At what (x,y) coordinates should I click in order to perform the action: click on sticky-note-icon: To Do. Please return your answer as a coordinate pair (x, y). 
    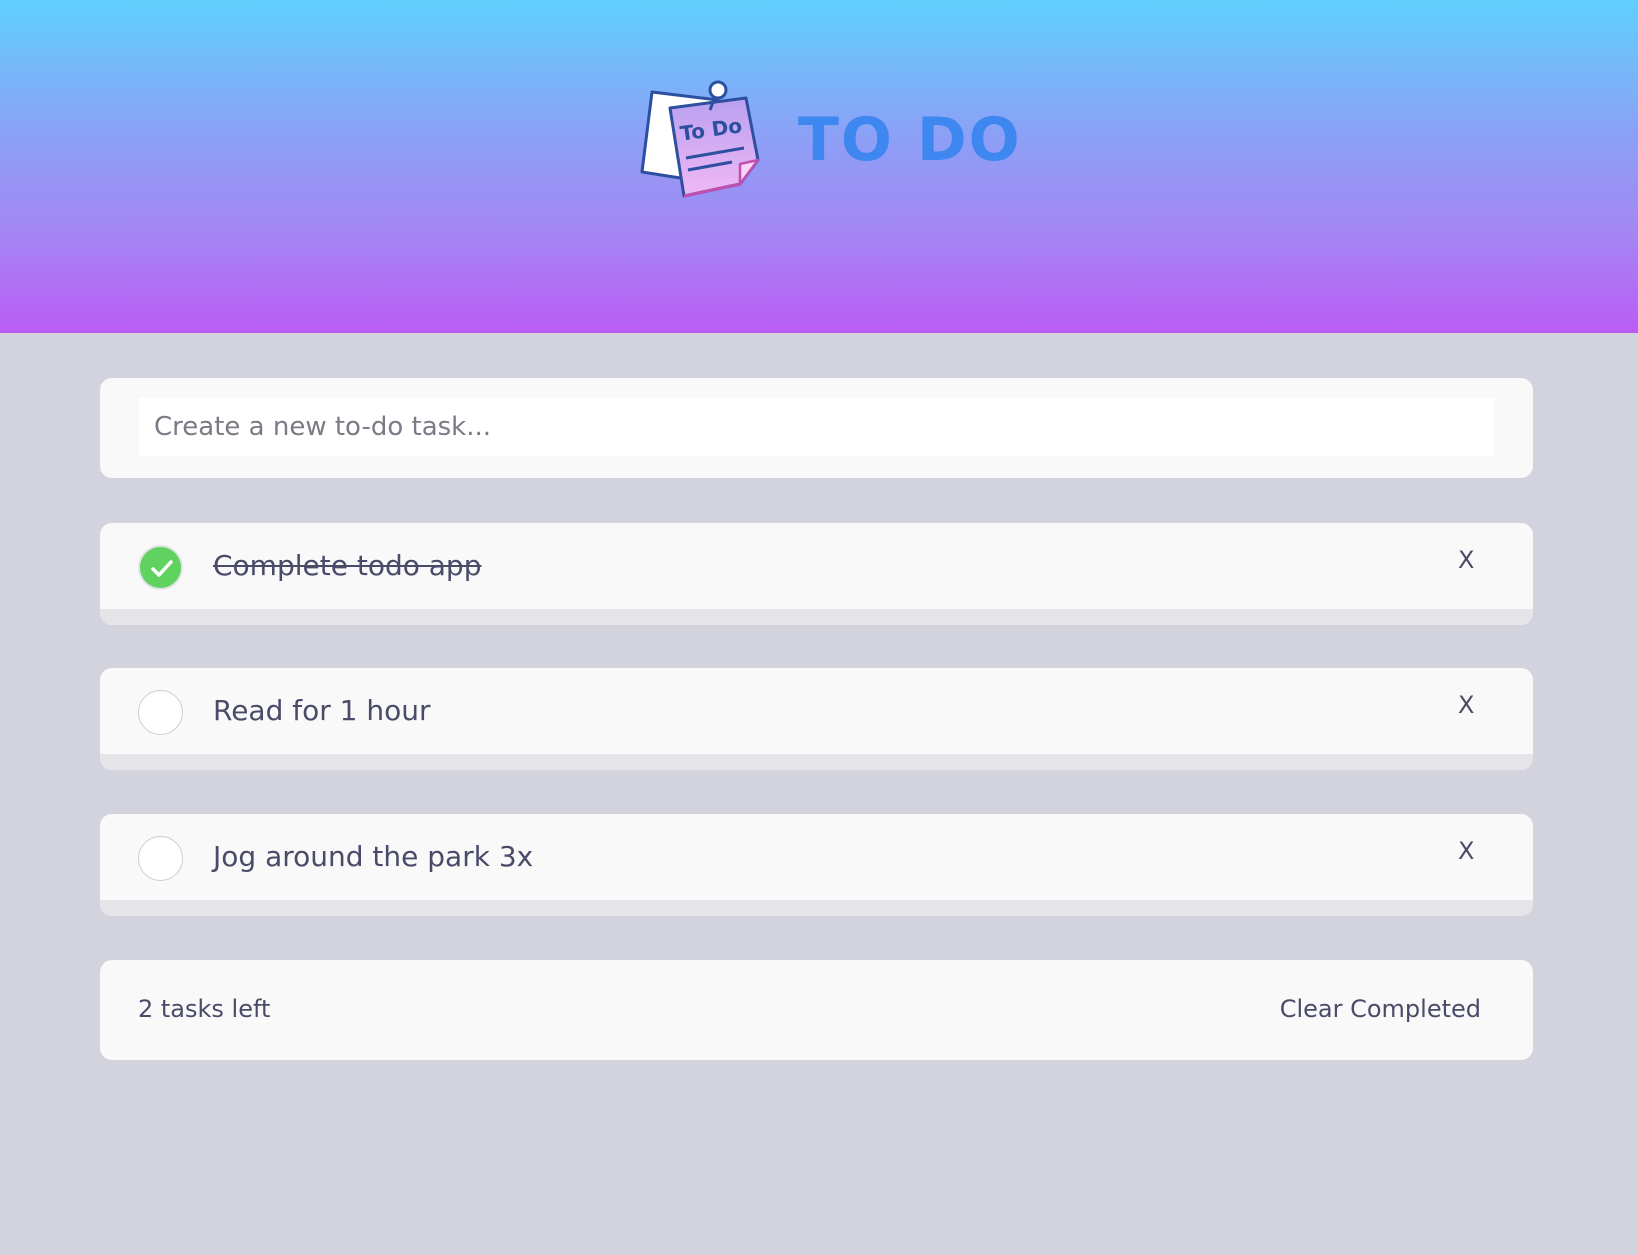
    Looking at the image, I should click on (700, 139).